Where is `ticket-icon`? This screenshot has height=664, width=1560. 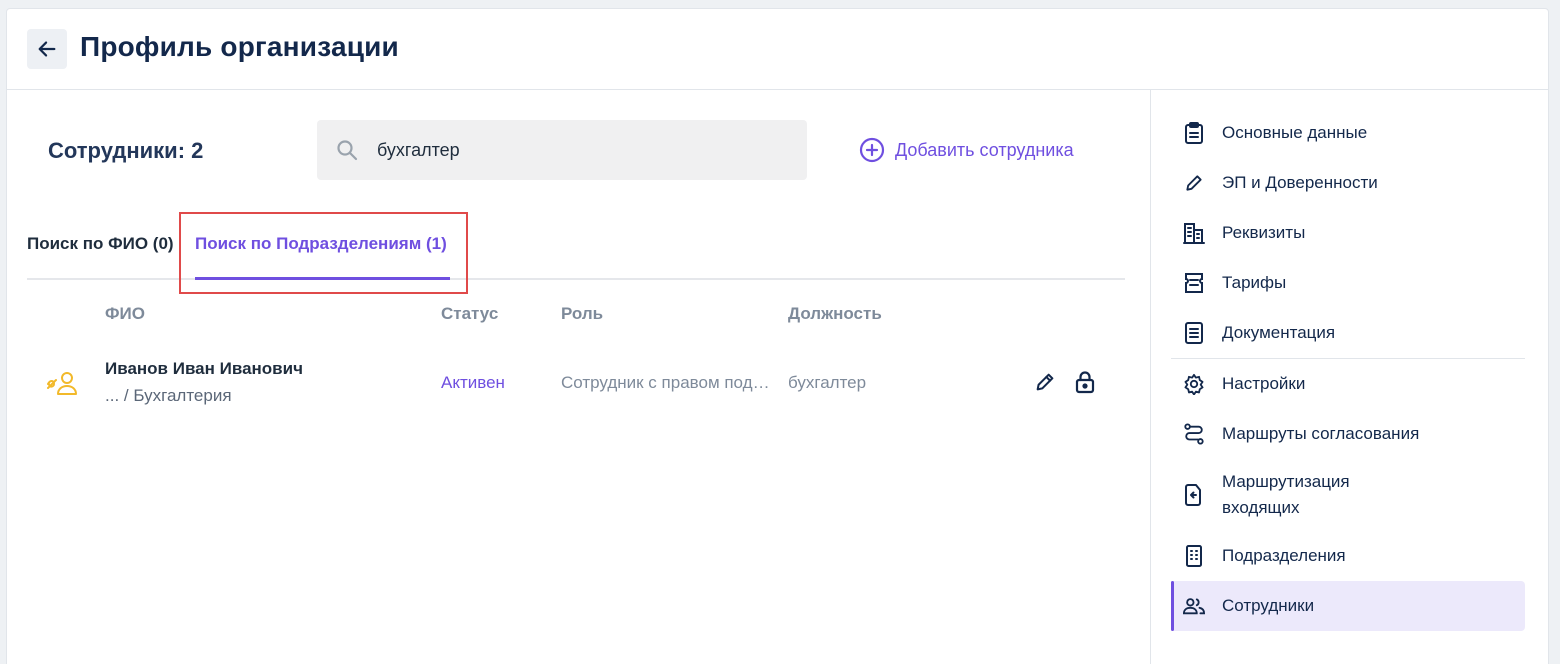 ticket-icon is located at coordinates (1194, 283).